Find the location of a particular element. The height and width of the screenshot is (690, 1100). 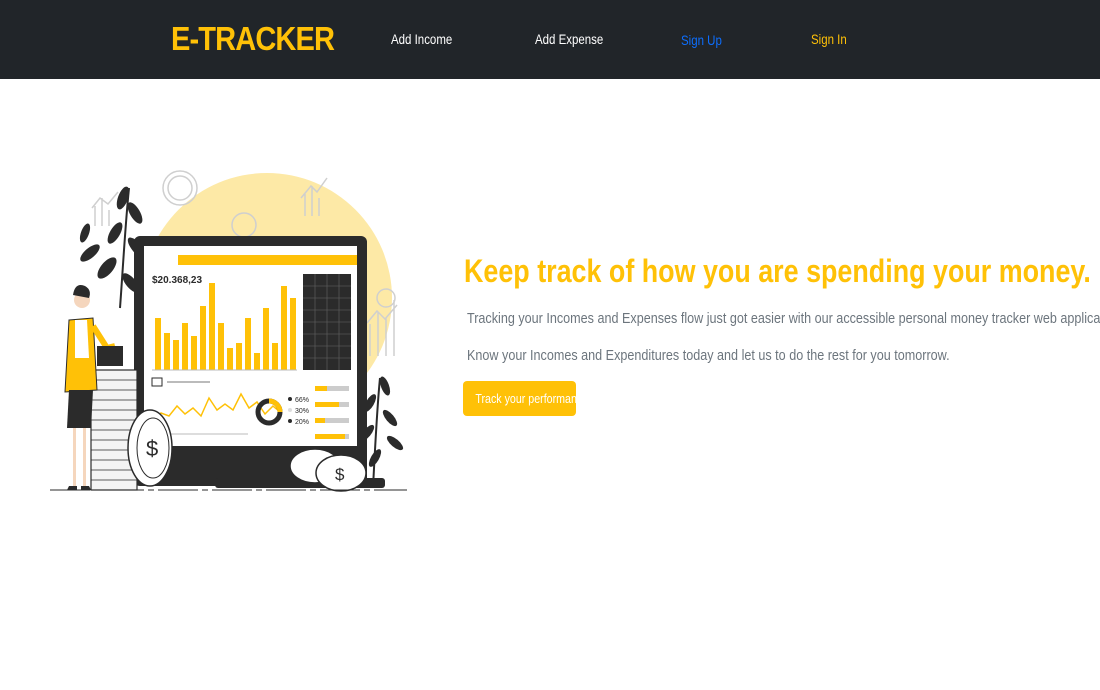

svg-text: 30% is located at coordinates (302, 411).